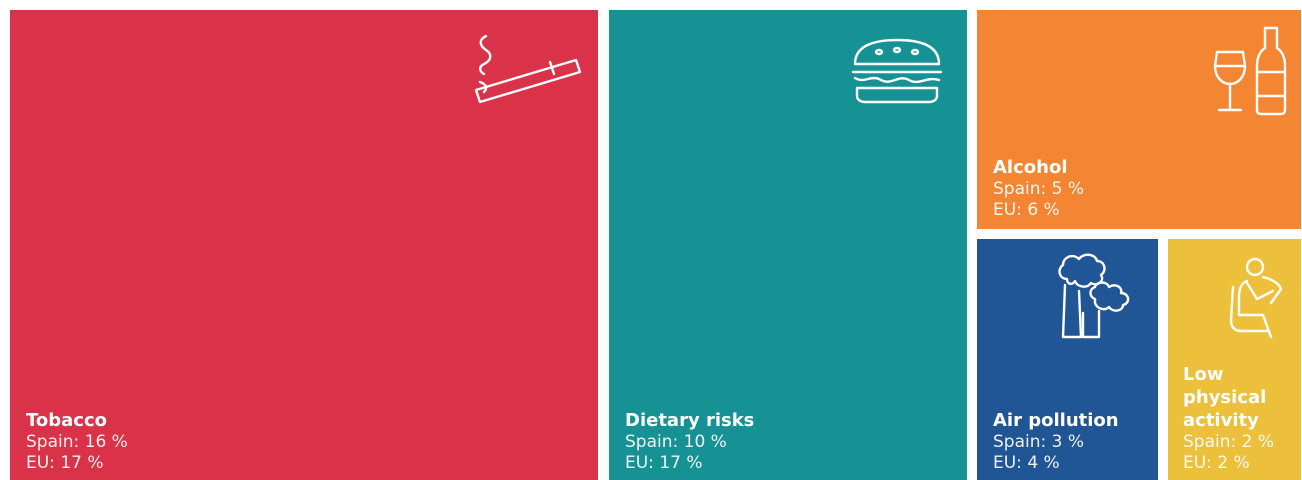 Image resolution: width=1302 pixels, height=480 pixels. Describe the element at coordinates (77, 442) in the screenshot. I see `spain-value: Spain: 16 %` at that location.